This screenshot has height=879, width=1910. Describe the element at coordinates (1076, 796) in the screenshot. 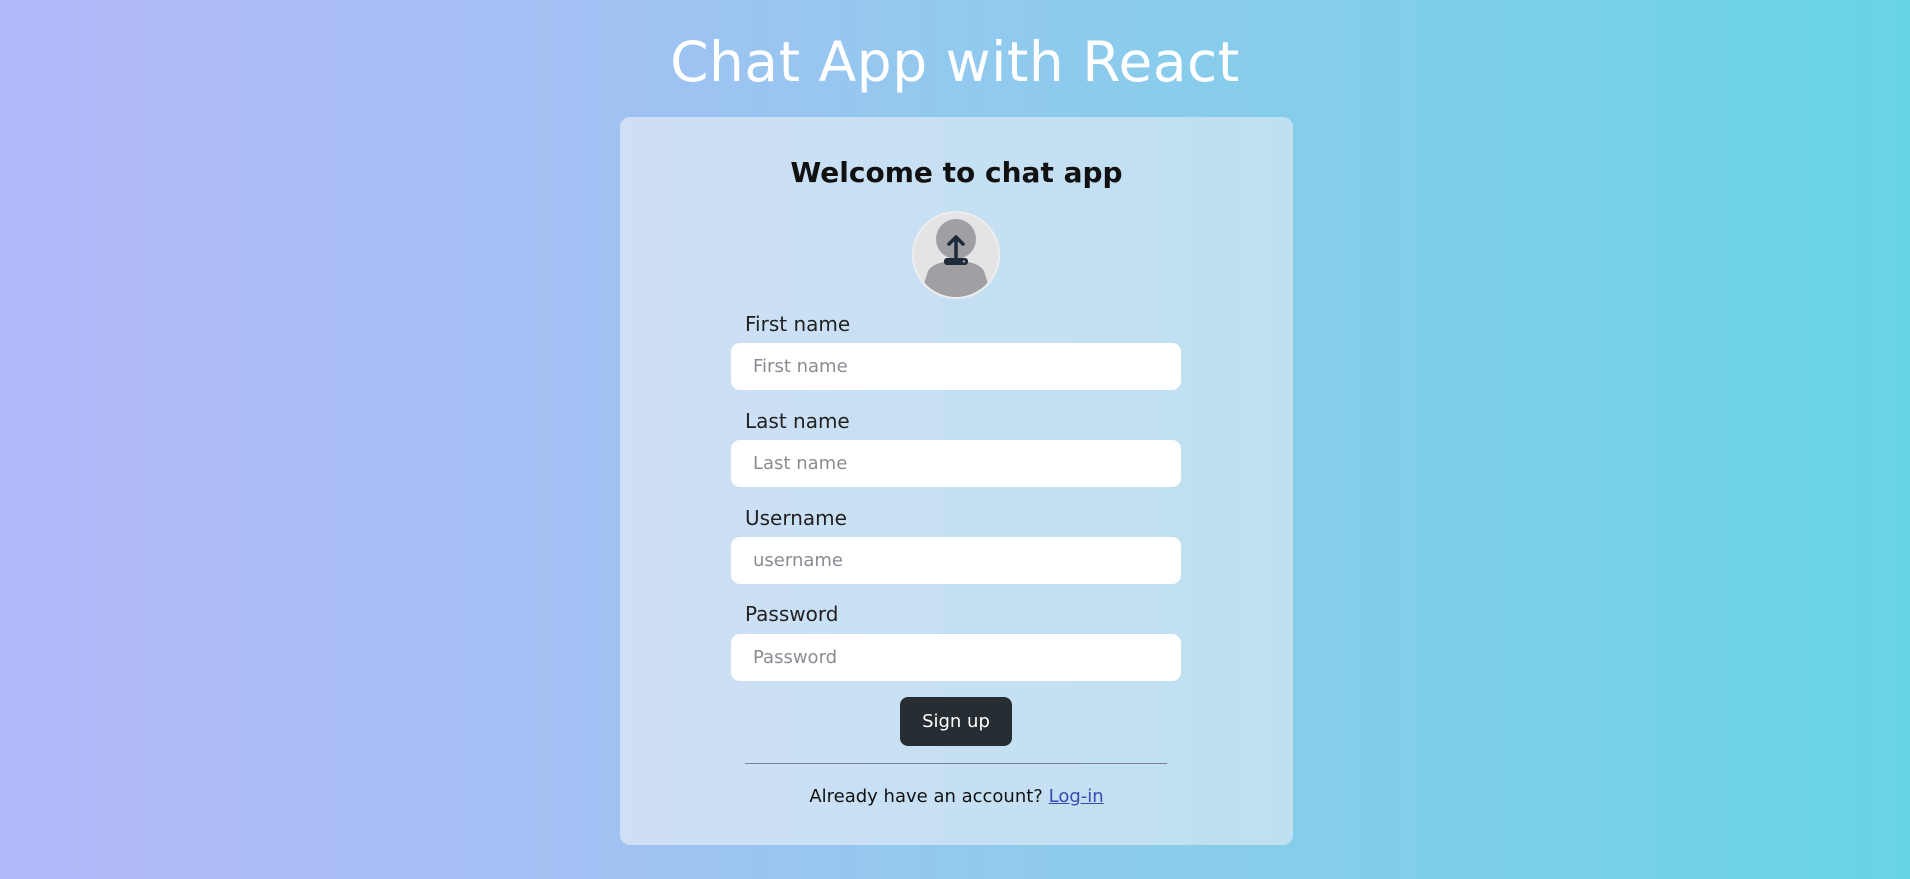

I see `login-link: Log-in` at that location.